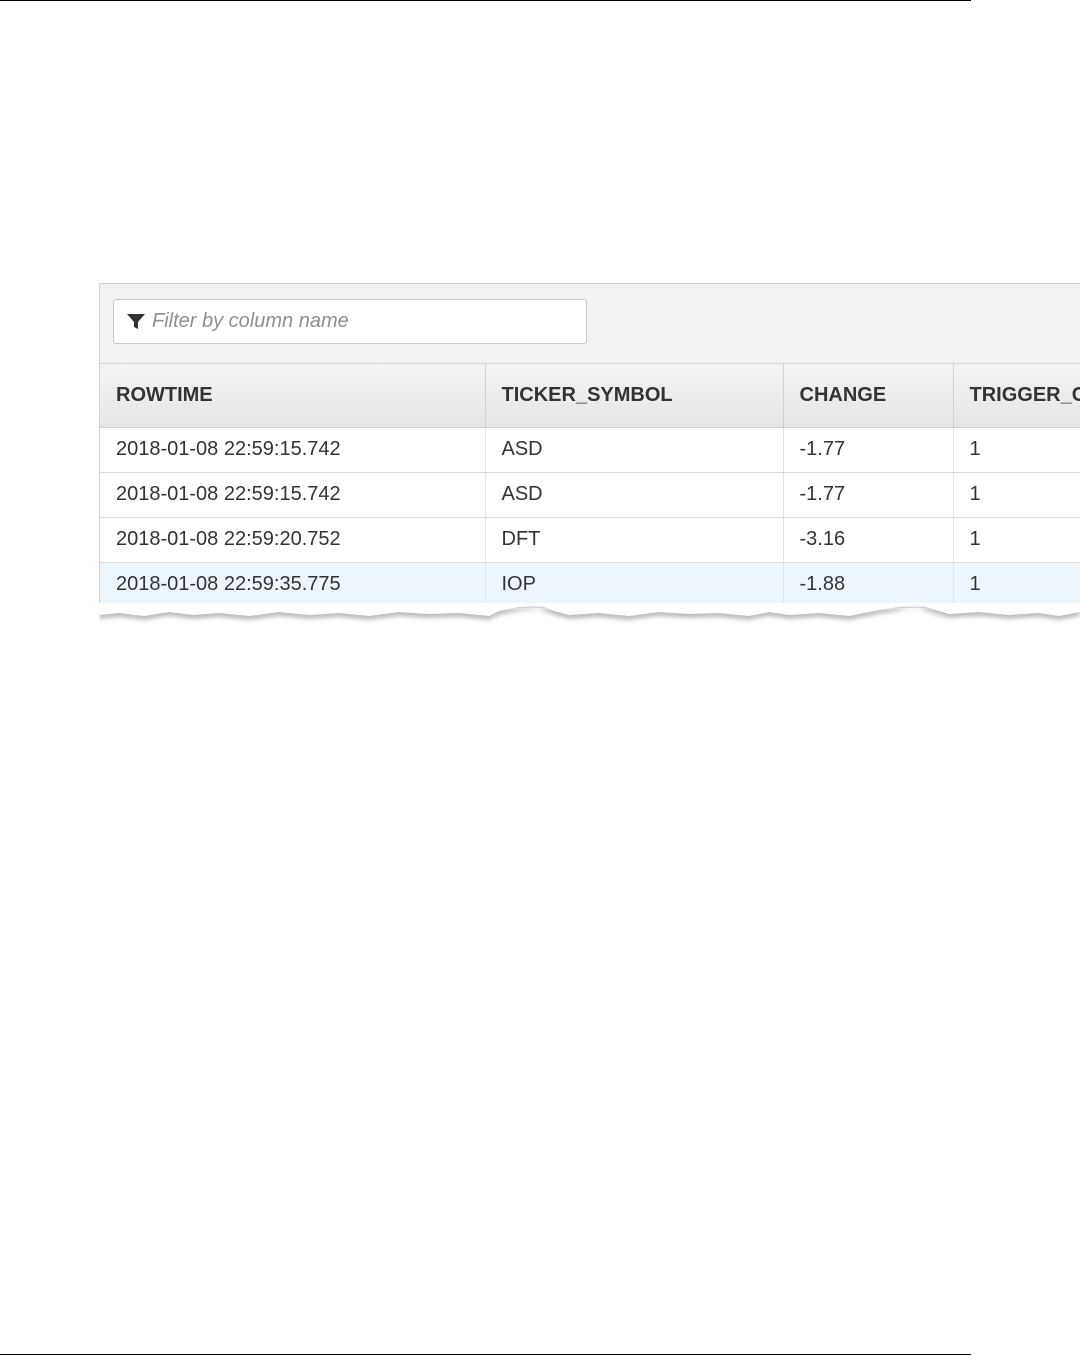 The height and width of the screenshot is (1355, 1080). What do you see at coordinates (634, 396) in the screenshot?
I see `column-header-ticker-symbol: TICKER_SYMBOL` at bounding box center [634, 396].